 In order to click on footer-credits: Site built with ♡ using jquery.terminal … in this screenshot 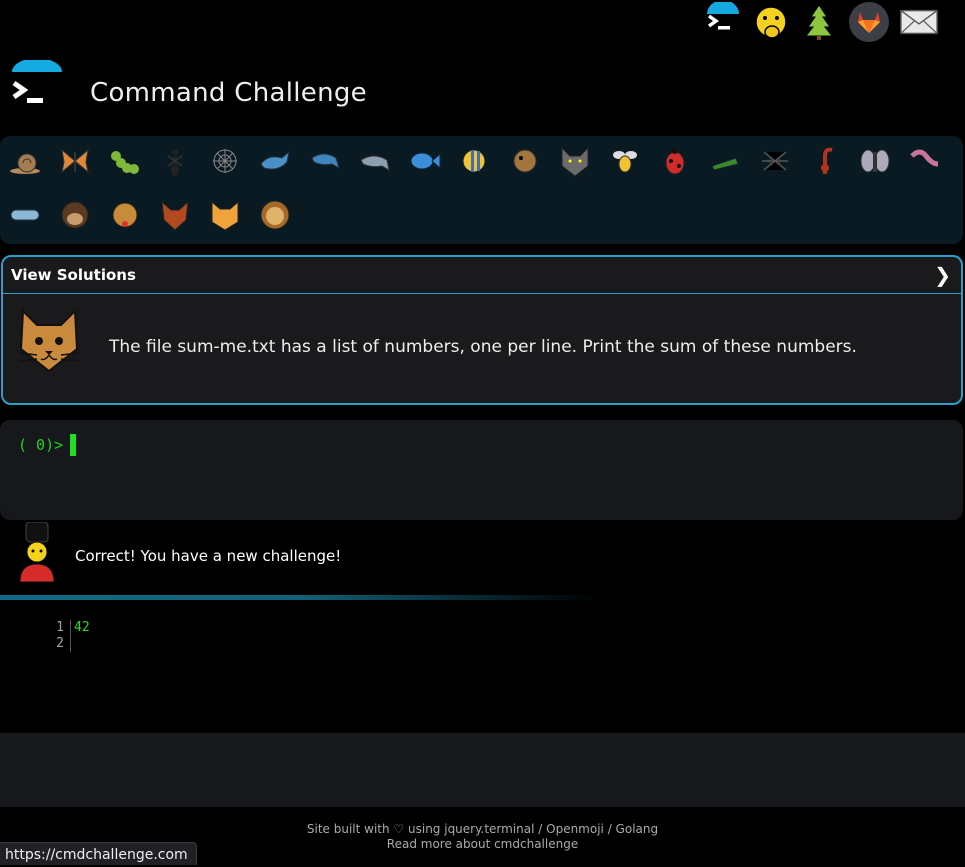, I will do `click(482, 829)`.